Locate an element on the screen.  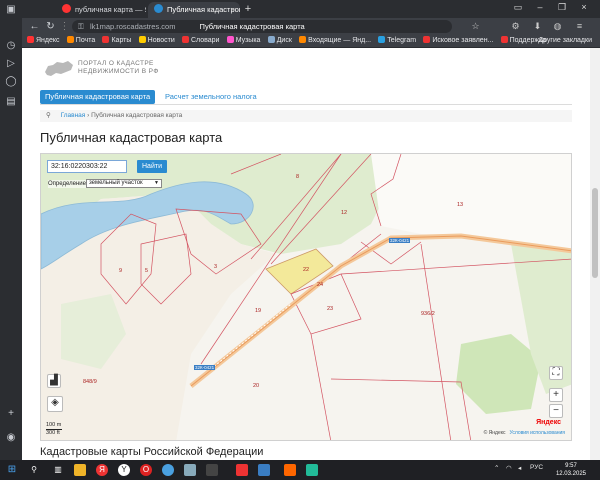
file-explorer-icon is located at coordinates (80, 470).